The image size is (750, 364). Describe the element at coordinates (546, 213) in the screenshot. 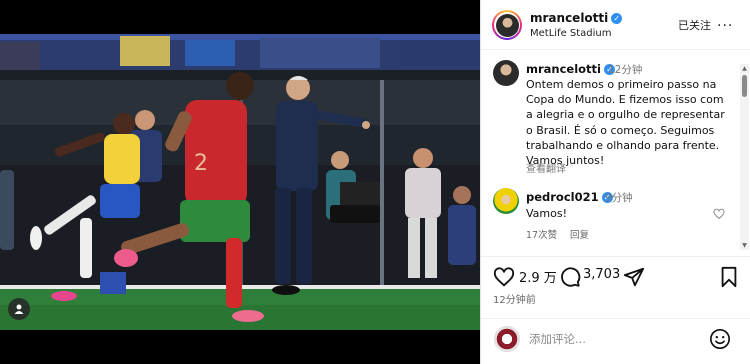

I see `comment-text: Vamos!` at that location.